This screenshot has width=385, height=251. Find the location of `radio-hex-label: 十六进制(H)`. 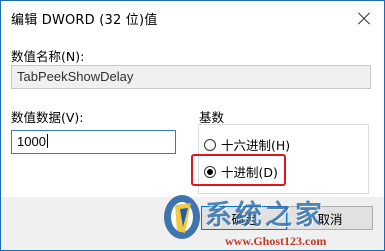

radio-hex-label: 十六进制(H) is located at coordinates (256, 145).